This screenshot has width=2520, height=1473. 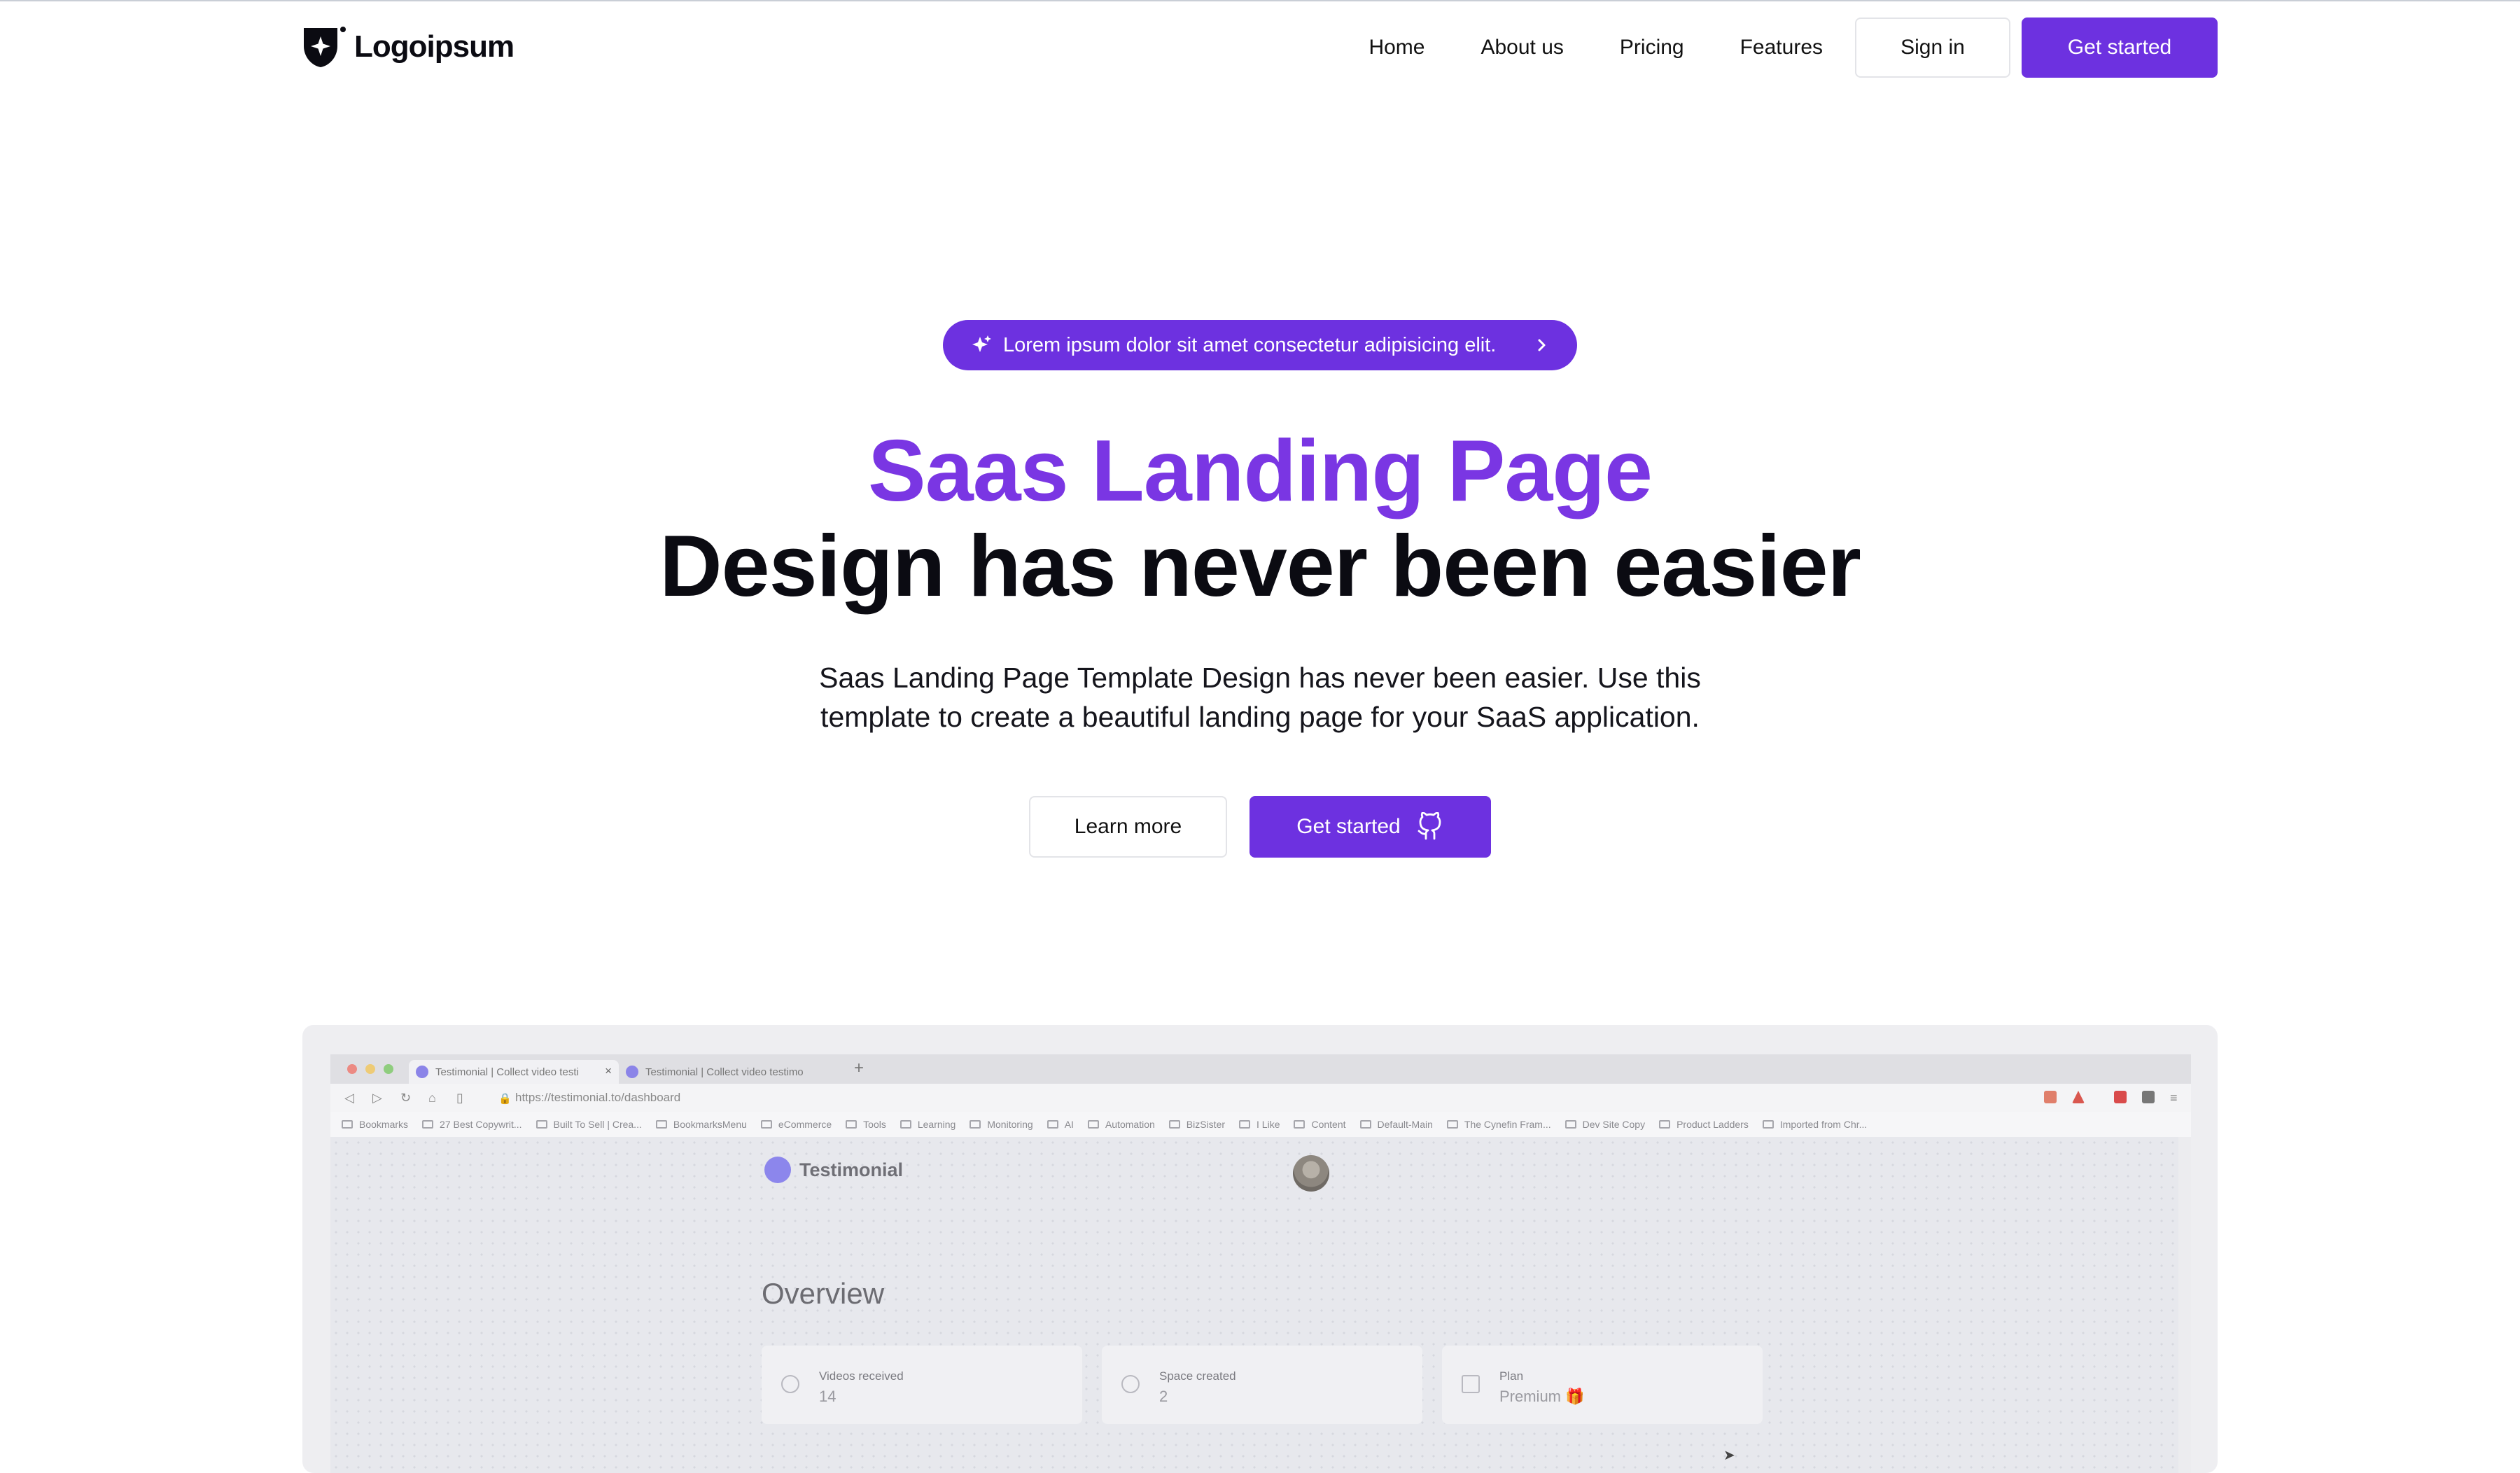 What do you see at coordinates (1542, 1396) in the screenshot?
I see `stat-value: Premium 🎁` at bounding box center [1542, 1396].